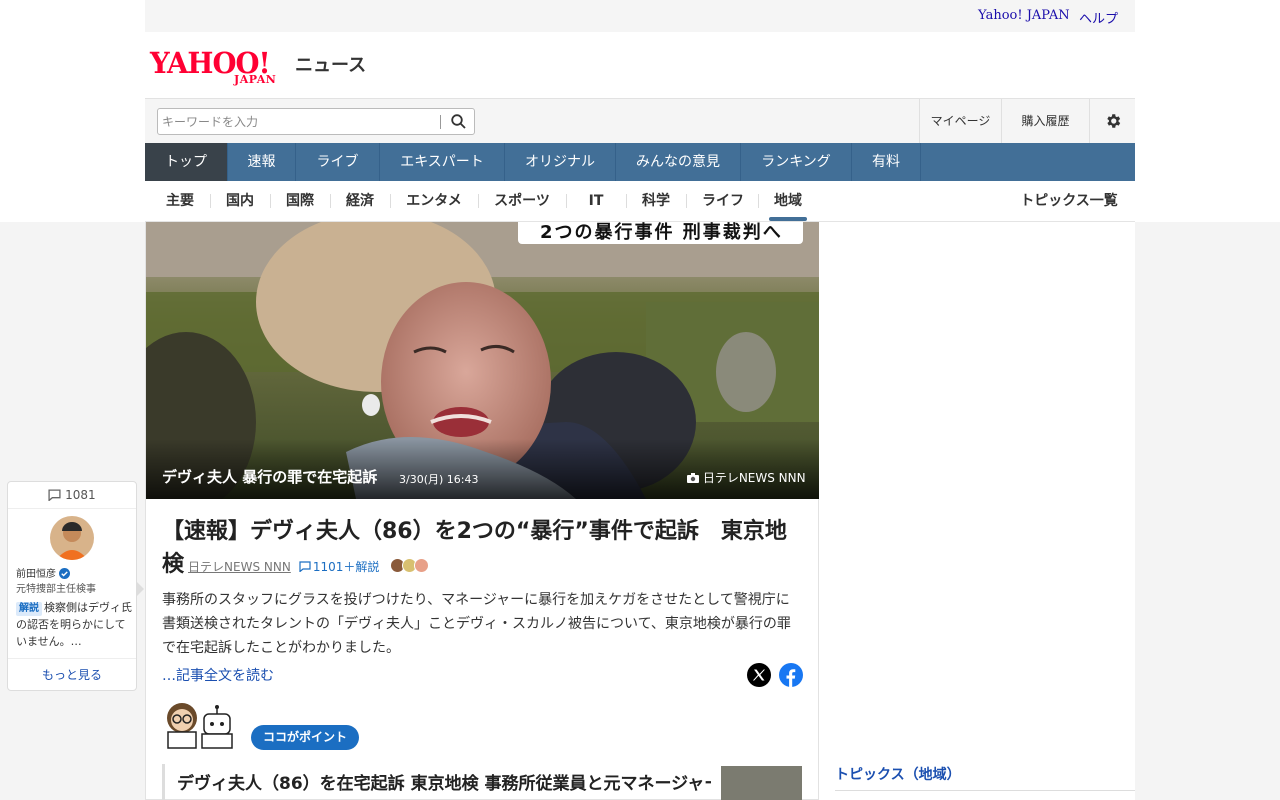 The image size is (1280, 800). I want to click on subnav-science: 科学, so click(656, 201).